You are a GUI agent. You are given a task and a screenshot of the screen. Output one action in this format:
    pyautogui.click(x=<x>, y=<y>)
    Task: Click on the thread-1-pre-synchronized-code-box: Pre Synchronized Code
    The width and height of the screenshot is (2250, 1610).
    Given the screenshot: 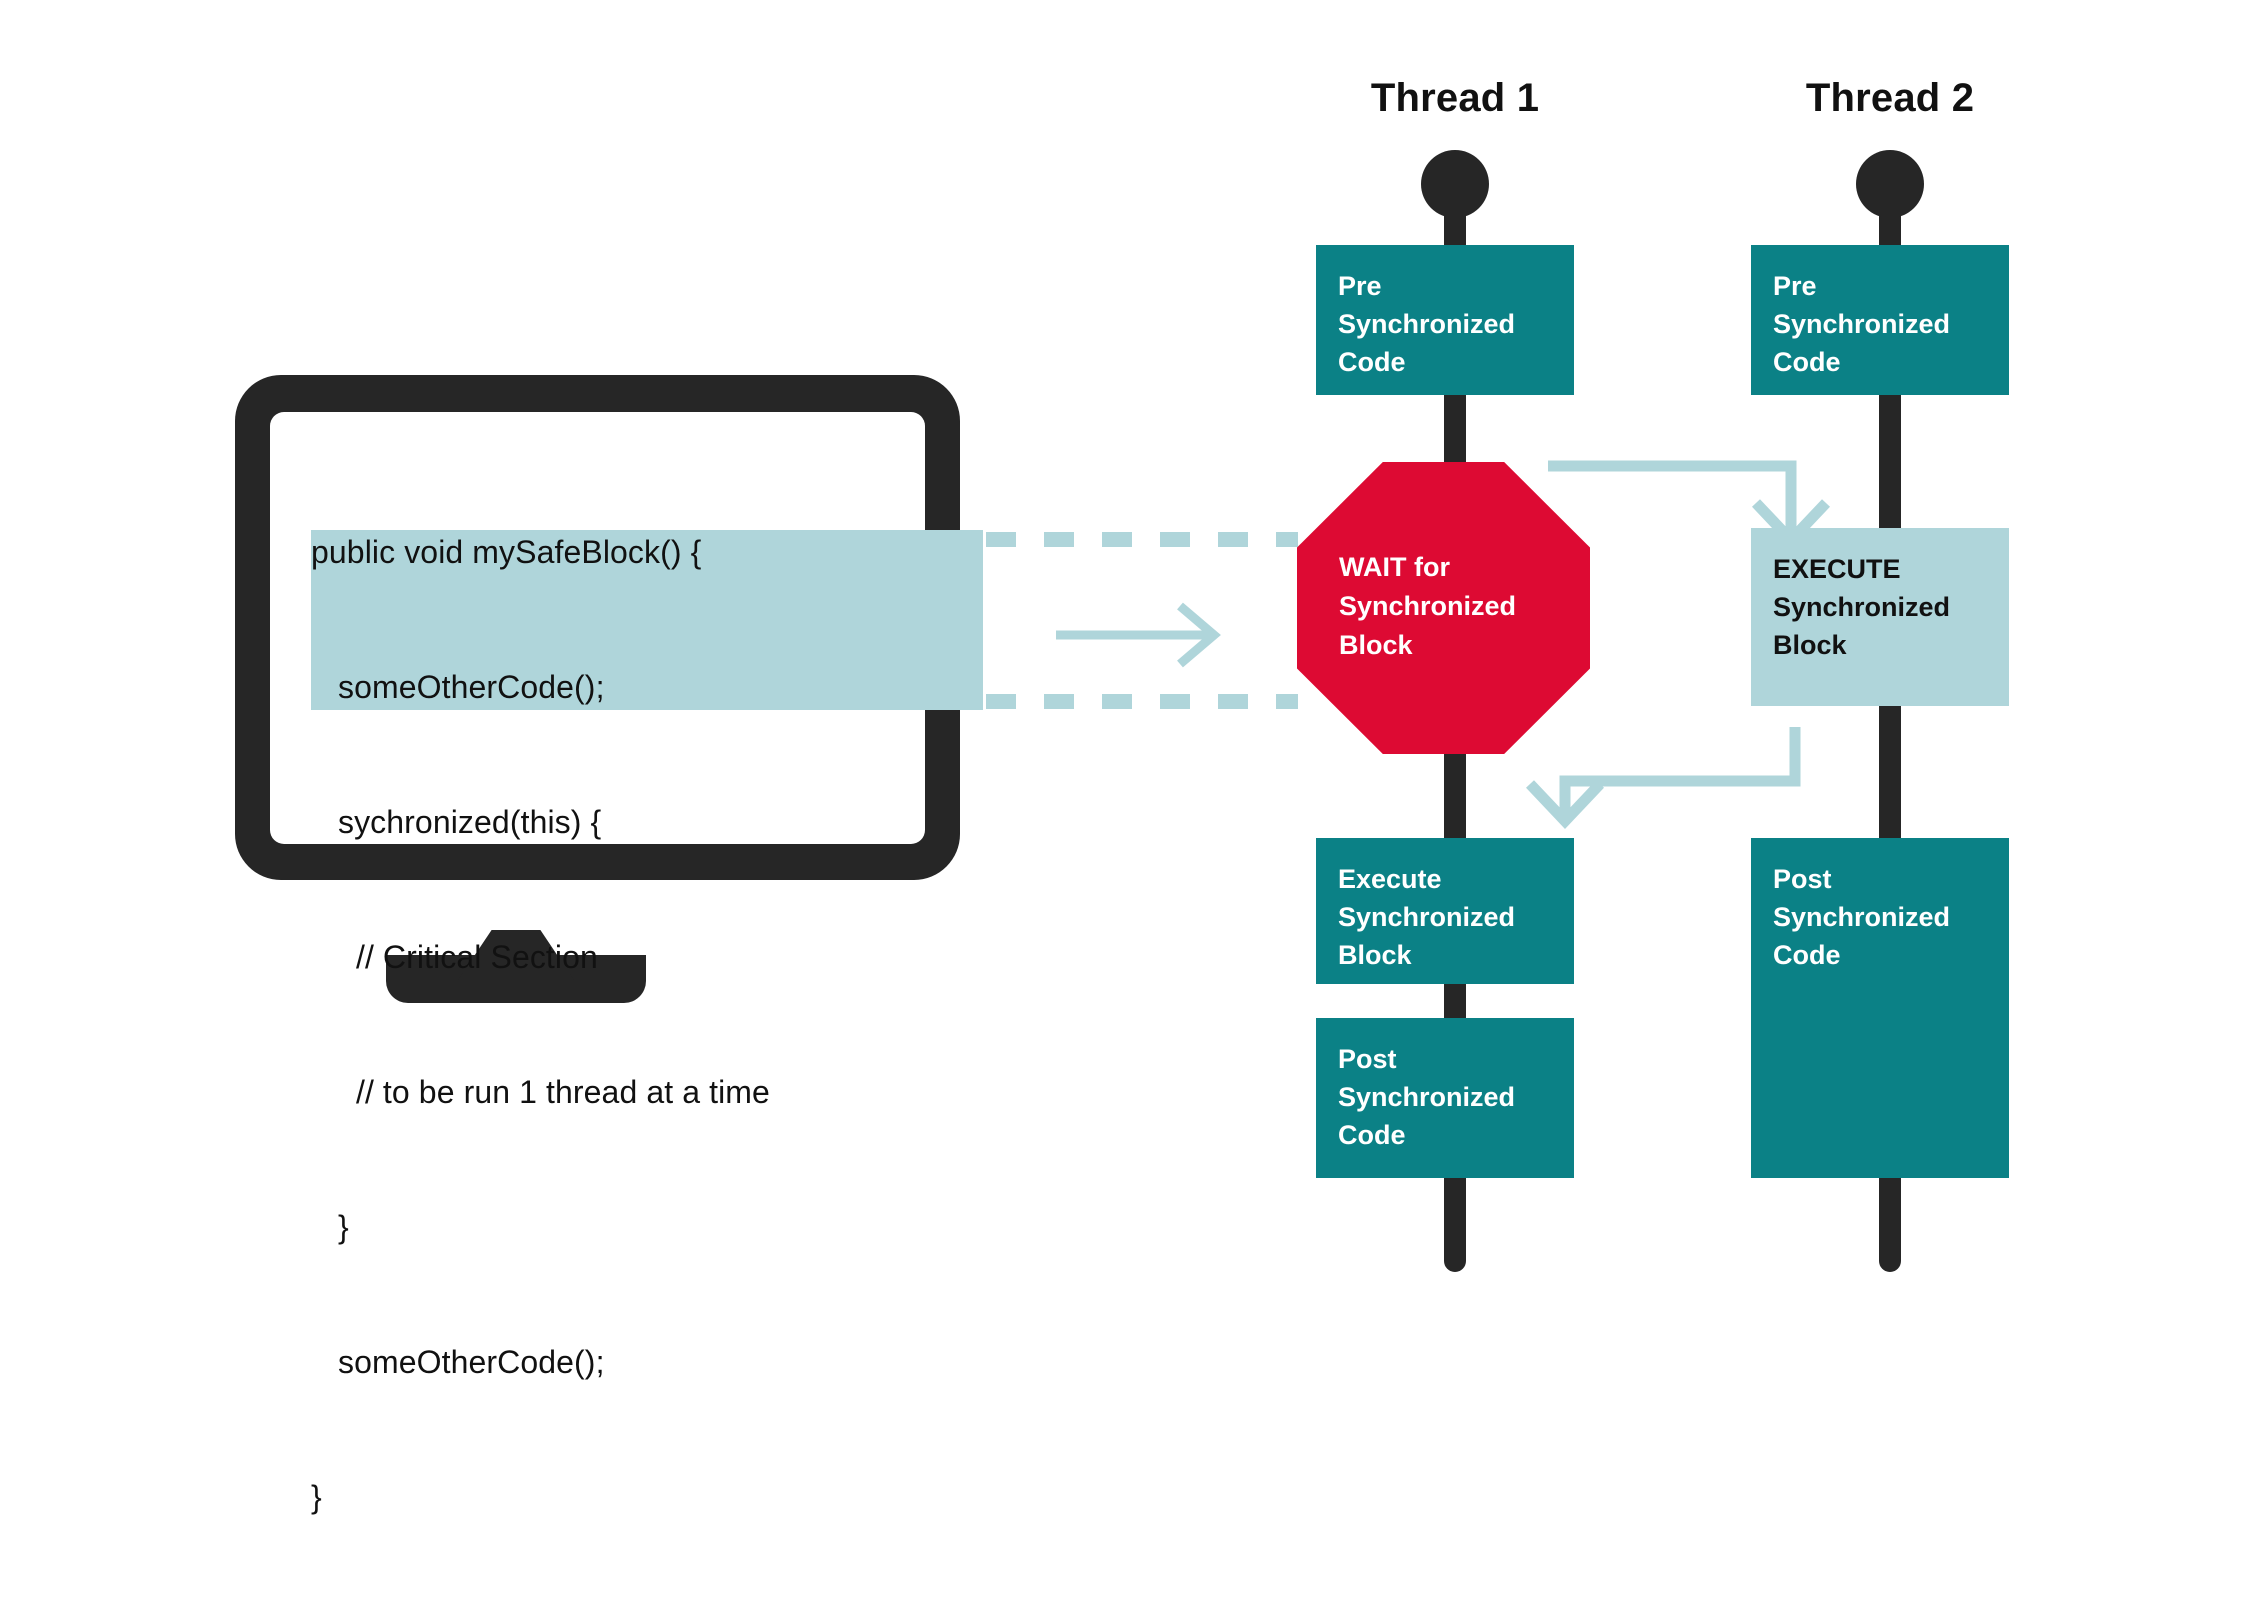 What is the action you would take?
    pyautogui.click(x=1445, y=320)
    